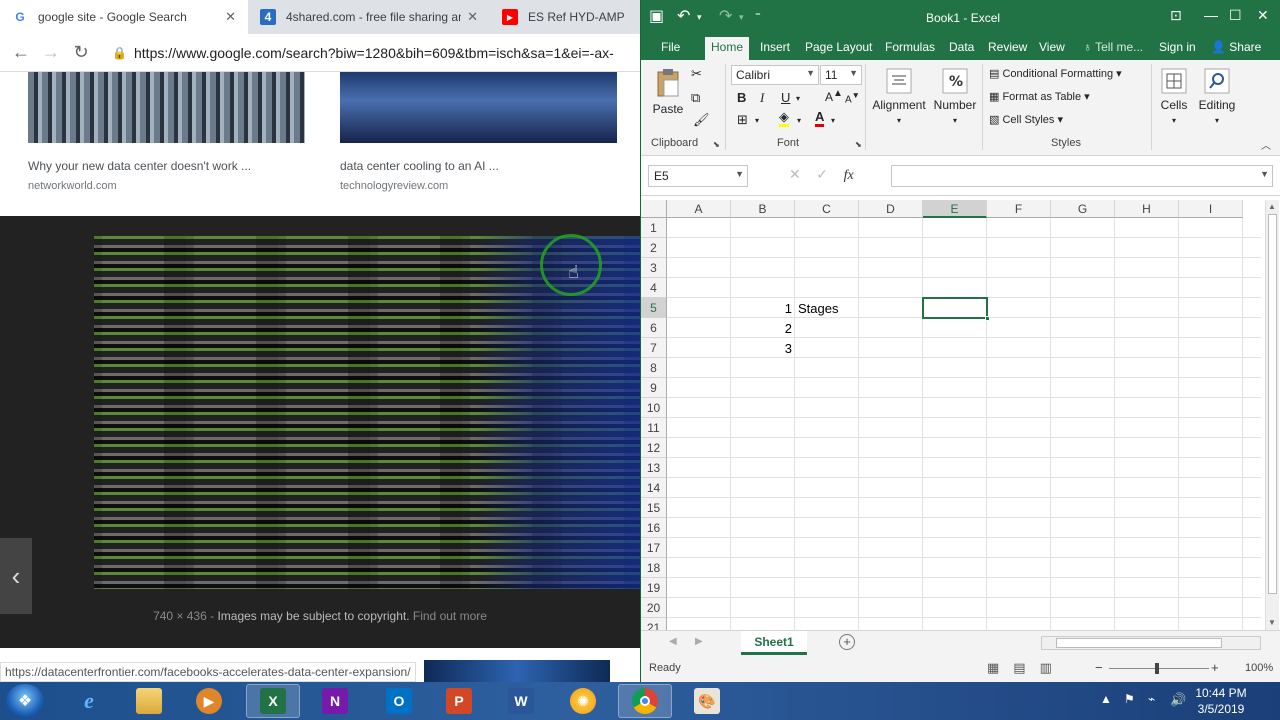  Describe the element at coordinates (459, 701) in the screenshot. I see `powerpoint-icon: P` at that location.